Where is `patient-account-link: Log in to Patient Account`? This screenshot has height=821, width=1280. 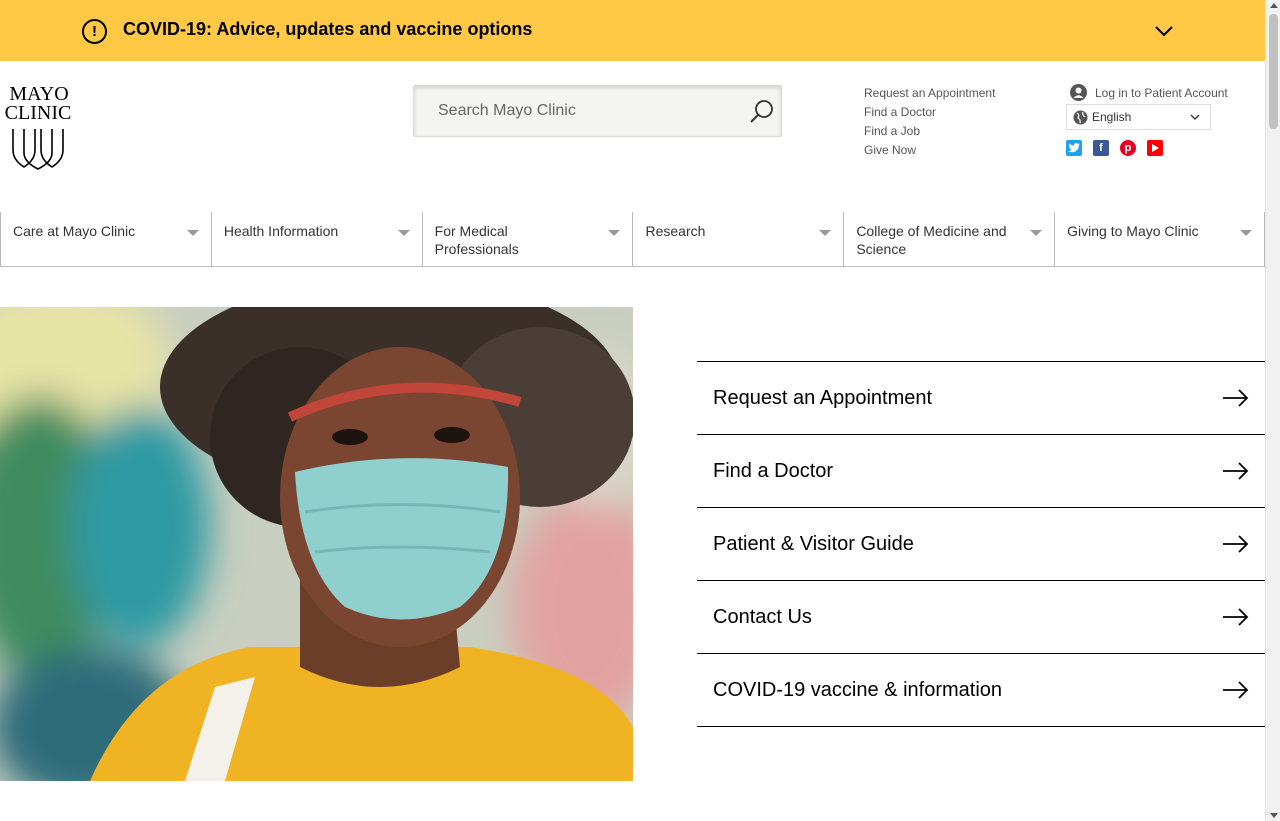 patient-account-link: Log in to Patient Account is located at coordinates (1149, 92).